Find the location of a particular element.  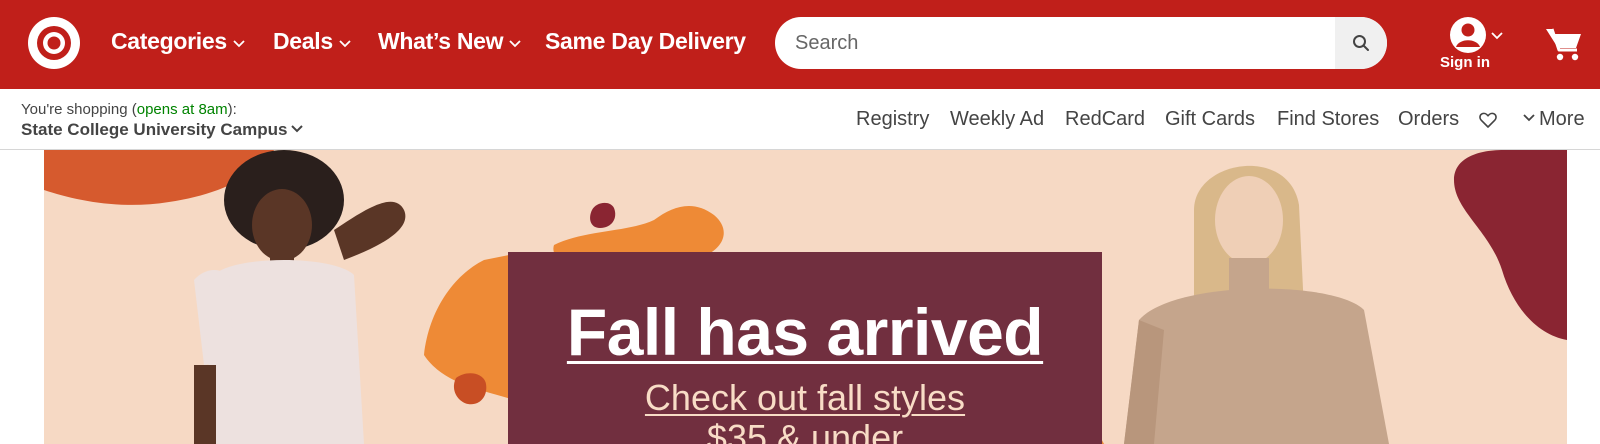

sign-in-label: Sign in is located at coordinates (1465, 62).